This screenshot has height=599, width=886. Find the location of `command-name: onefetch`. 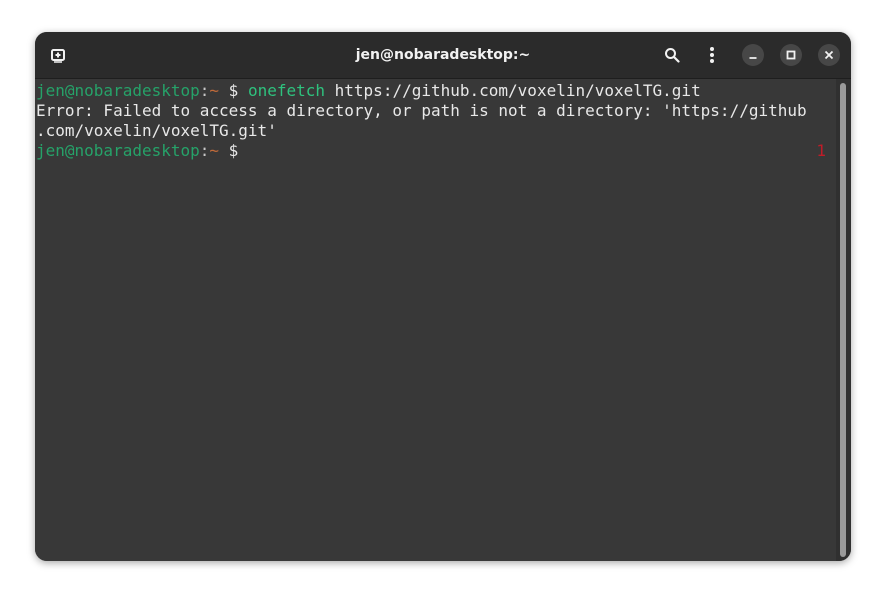

command-name: onefetch is located at coordinates (286, 90).